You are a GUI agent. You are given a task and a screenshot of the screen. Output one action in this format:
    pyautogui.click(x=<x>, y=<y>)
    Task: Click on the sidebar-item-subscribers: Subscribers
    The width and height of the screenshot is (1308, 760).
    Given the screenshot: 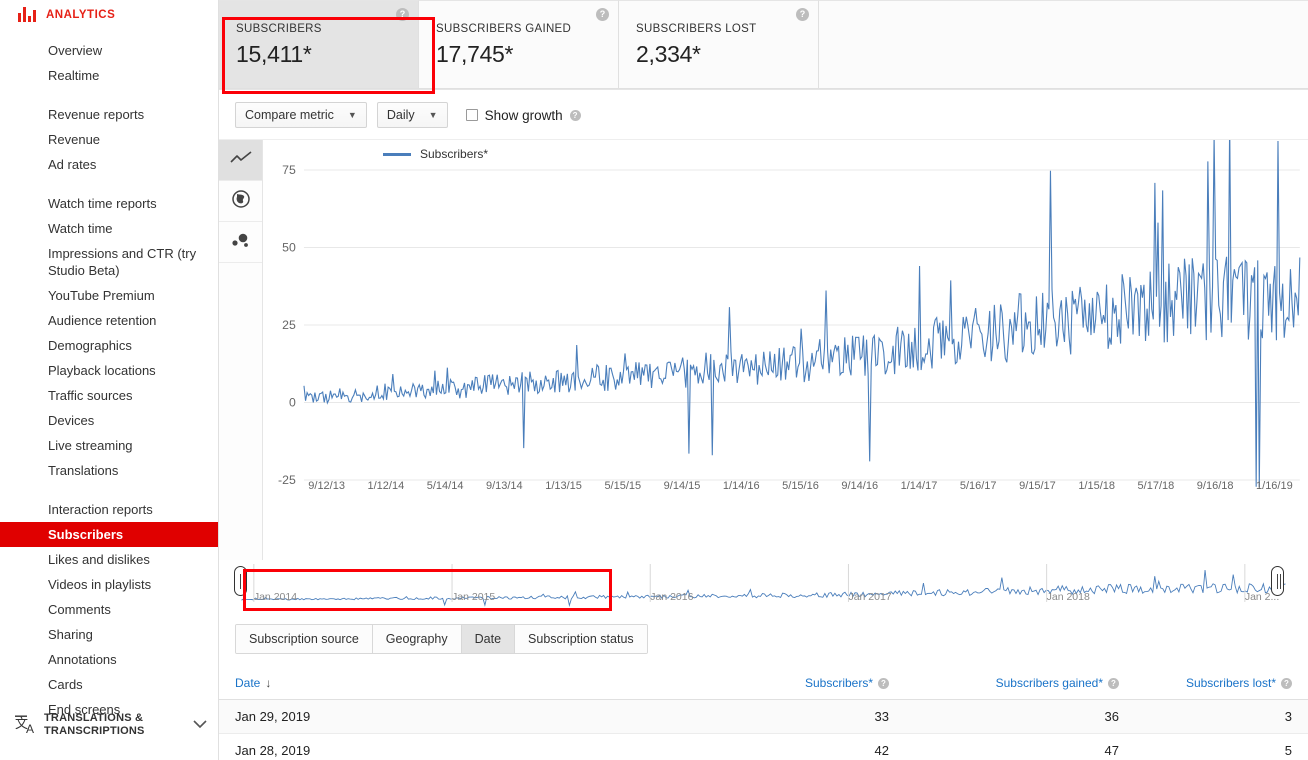 What is the action you would take?
    pyautogui.click(x=109, y=534)
    